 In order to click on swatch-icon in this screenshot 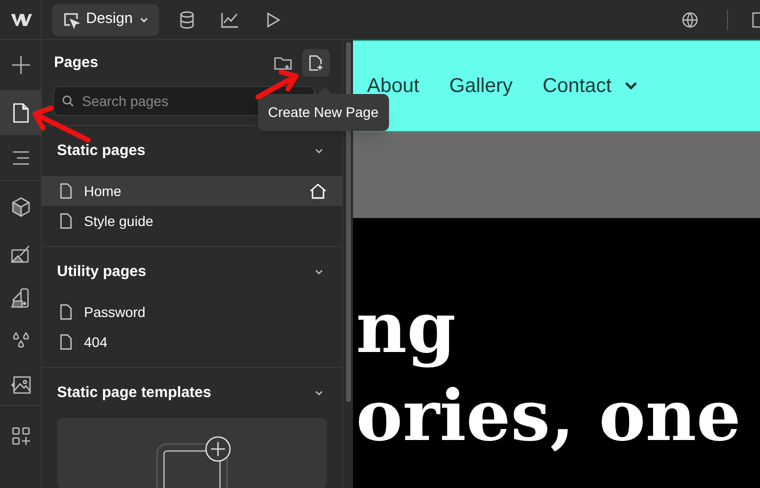, I will do `click(21, 297)`.